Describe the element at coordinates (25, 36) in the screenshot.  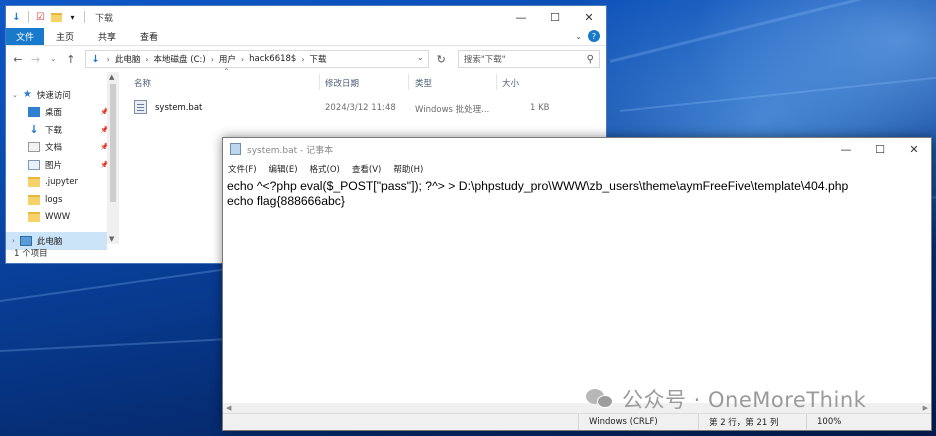
I see `tab-file: 文件` at that location.